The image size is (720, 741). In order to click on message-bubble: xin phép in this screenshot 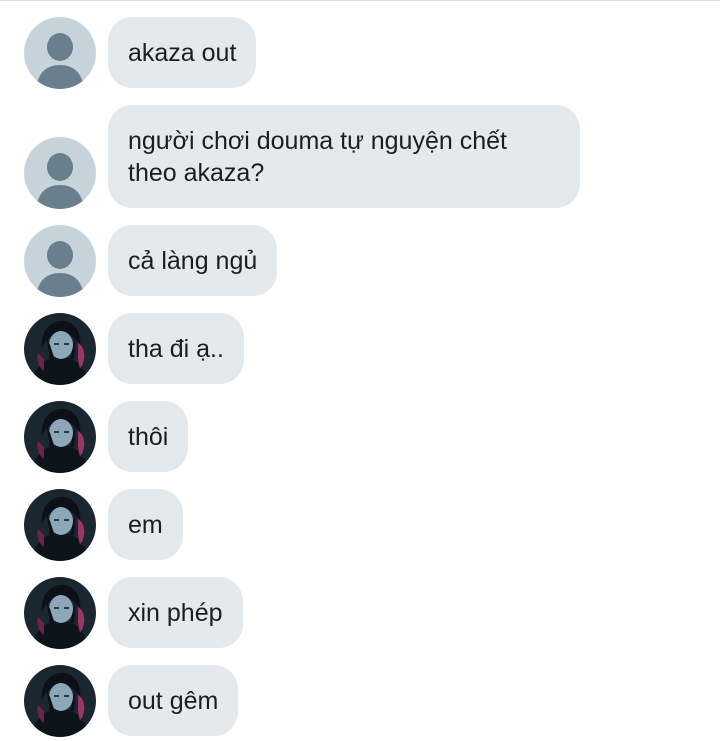, I will do `click(175, 612)`.